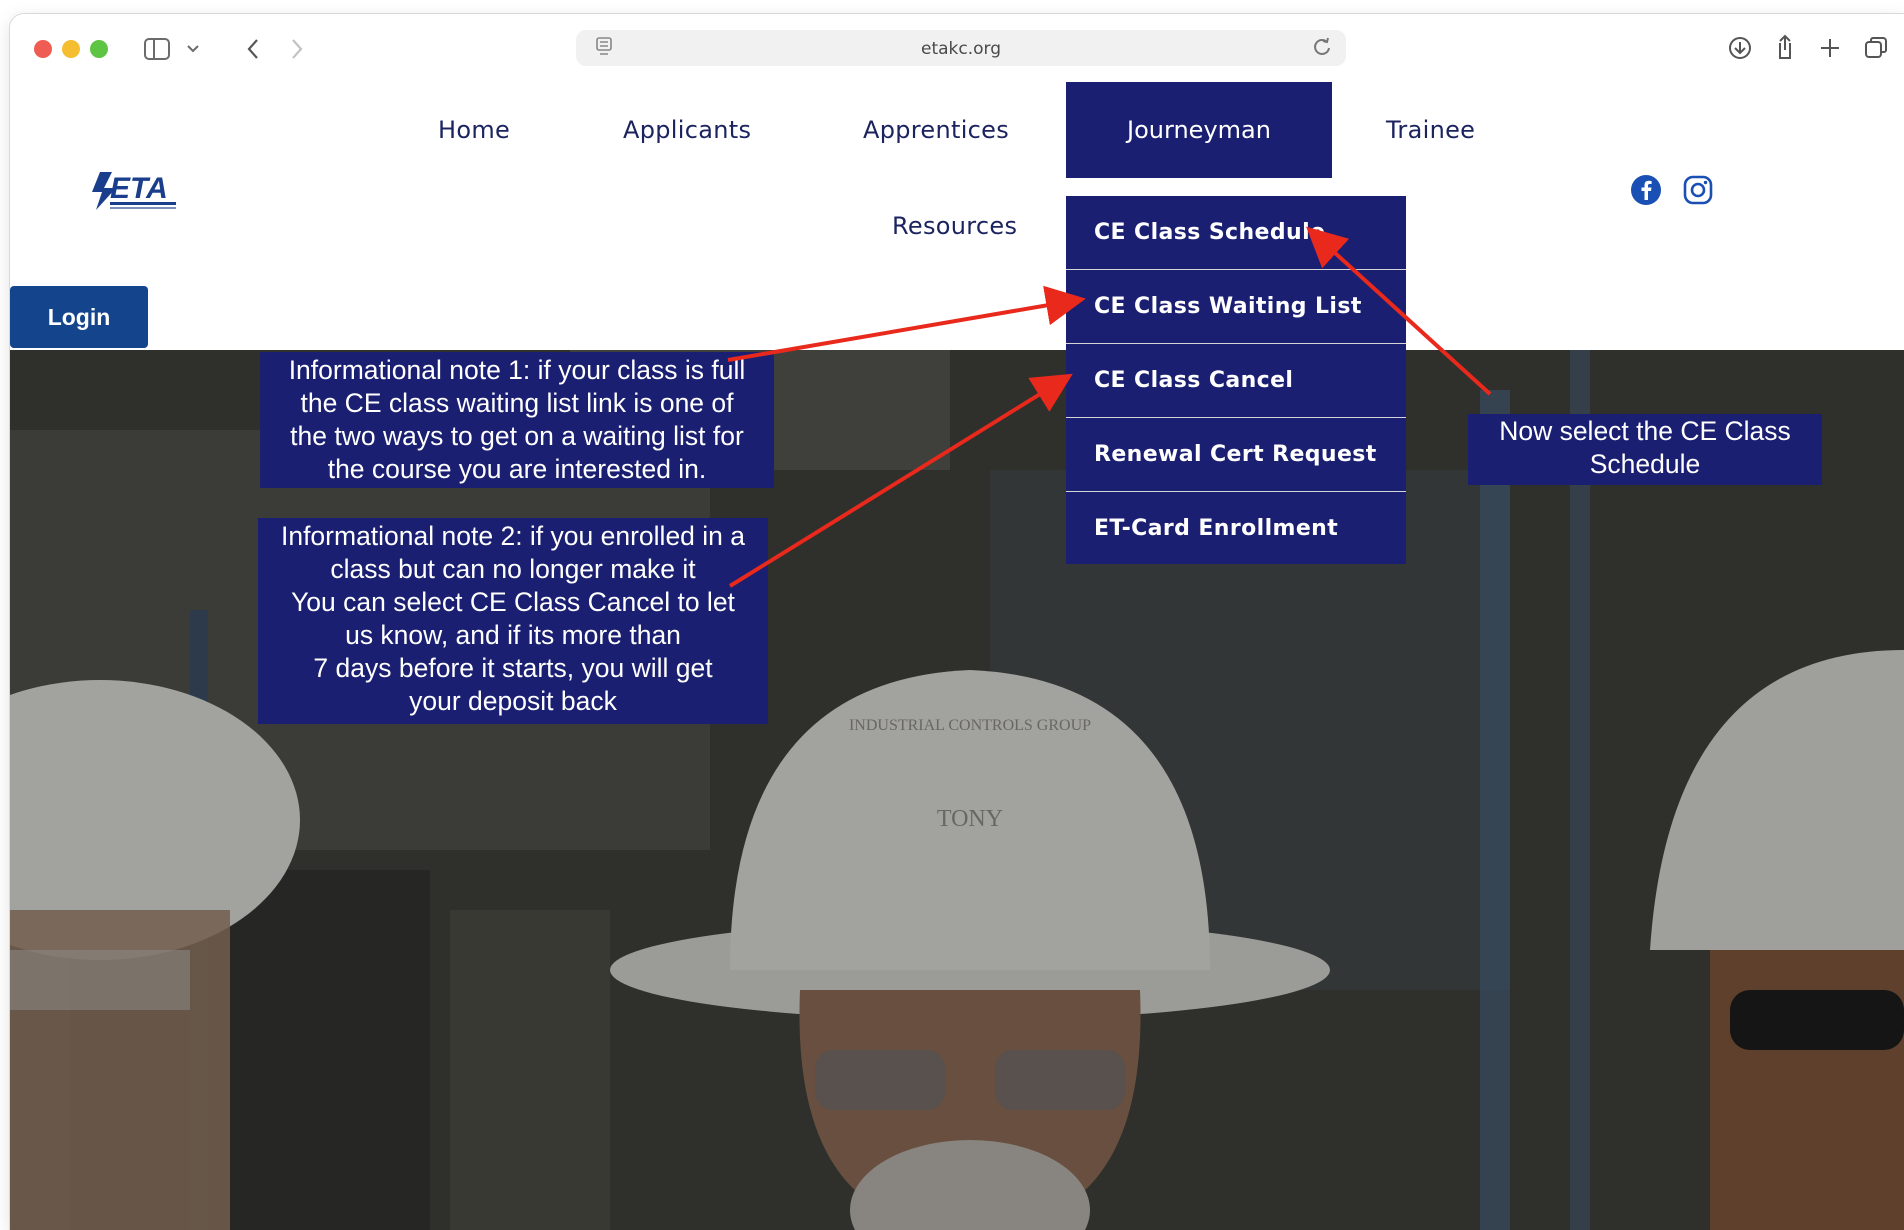 The image size is (1904, 1230). I want to click on login-label: Login, so click(79, 317).